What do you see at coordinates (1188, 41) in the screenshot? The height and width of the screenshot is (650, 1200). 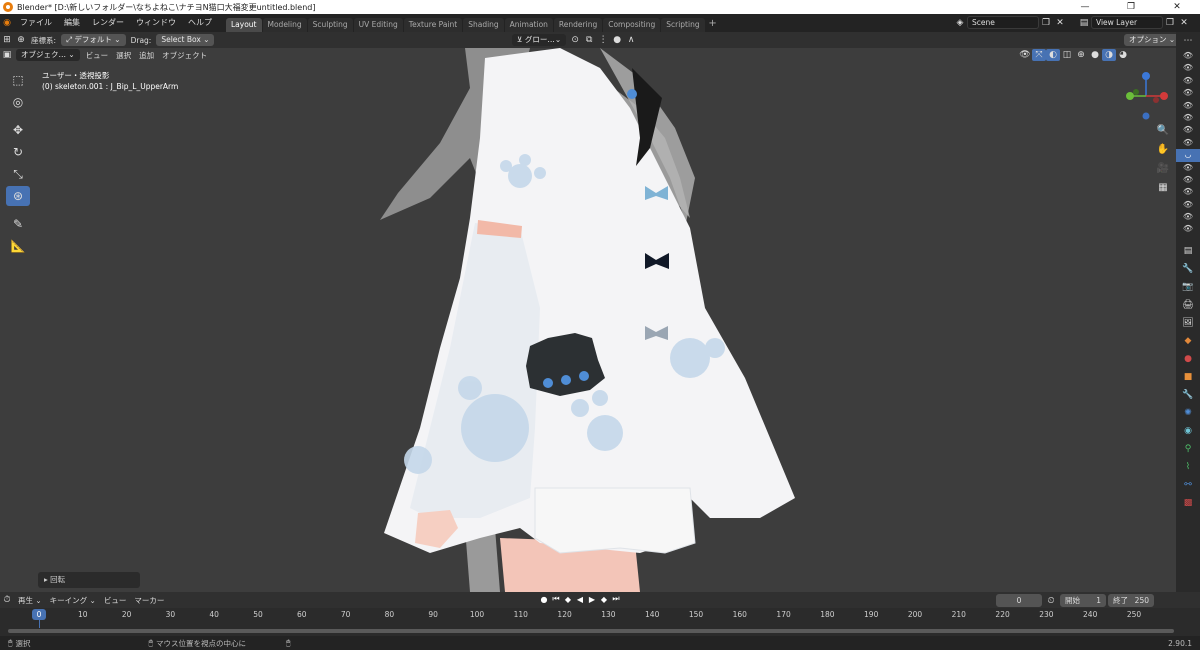 I see `filter-icon: ⋯` at bounding box center [1188, 41].